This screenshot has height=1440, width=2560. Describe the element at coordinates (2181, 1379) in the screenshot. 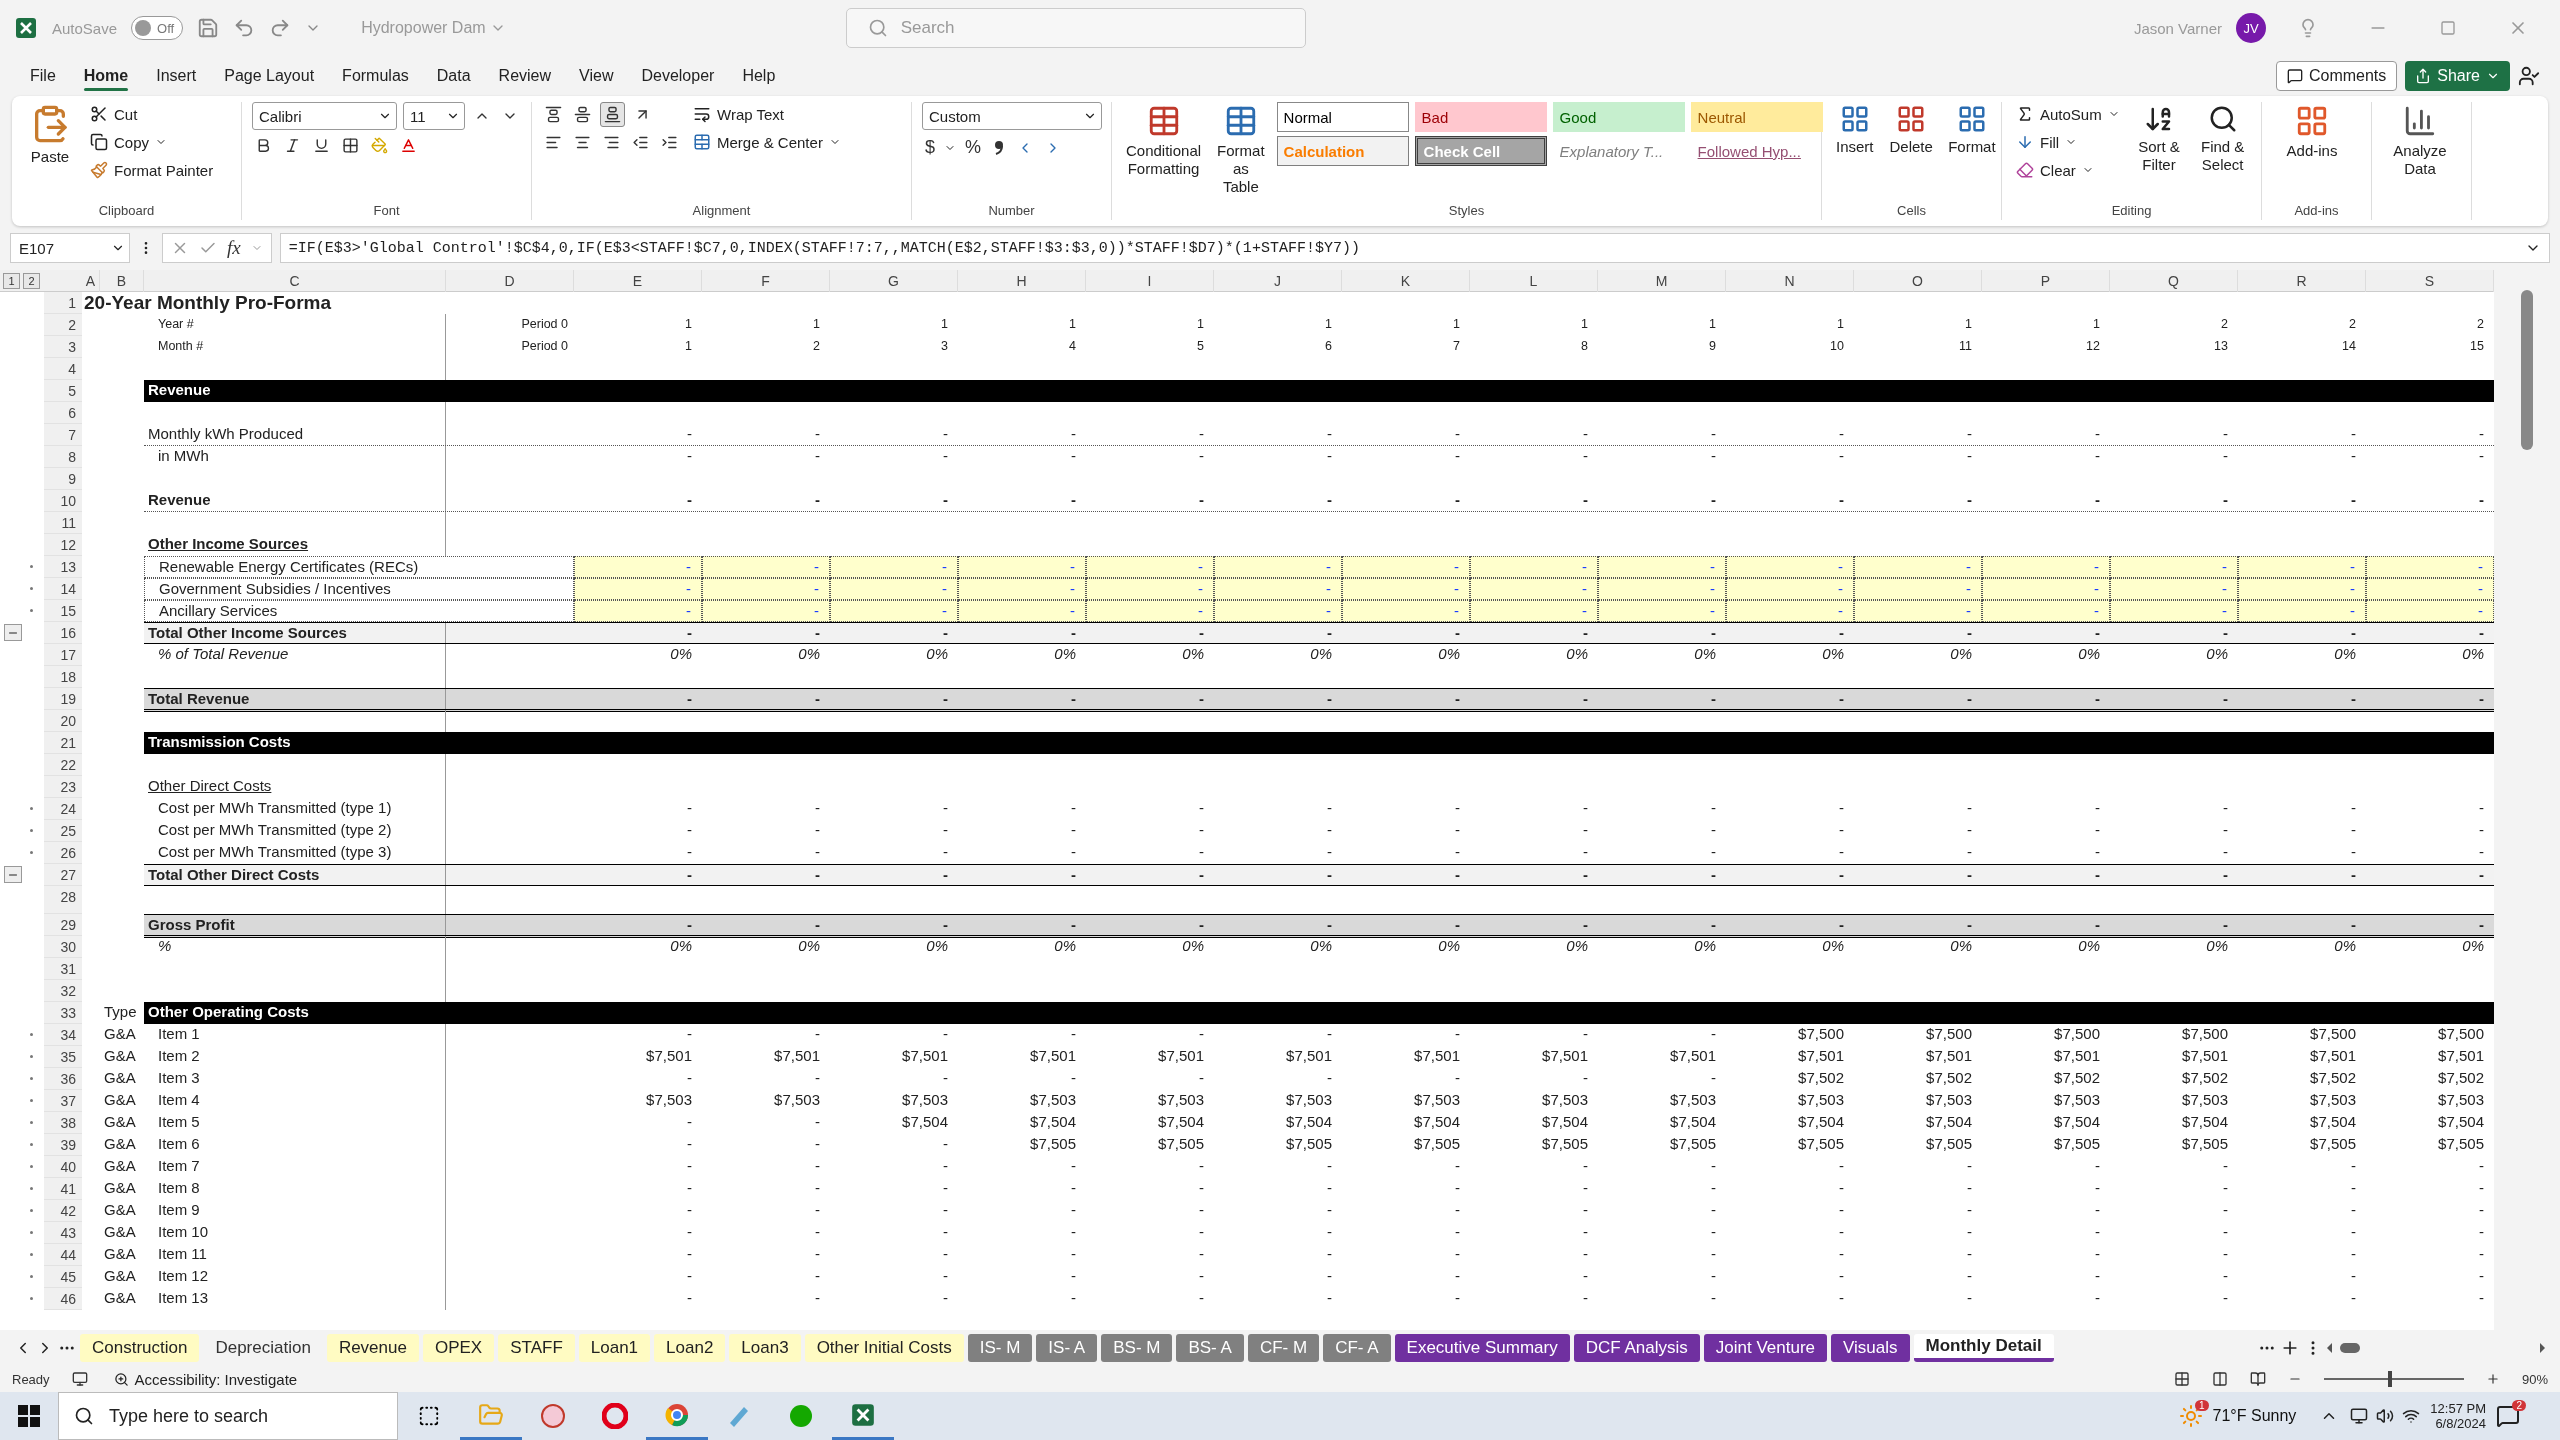

I see `normal-view-icon` at that location.